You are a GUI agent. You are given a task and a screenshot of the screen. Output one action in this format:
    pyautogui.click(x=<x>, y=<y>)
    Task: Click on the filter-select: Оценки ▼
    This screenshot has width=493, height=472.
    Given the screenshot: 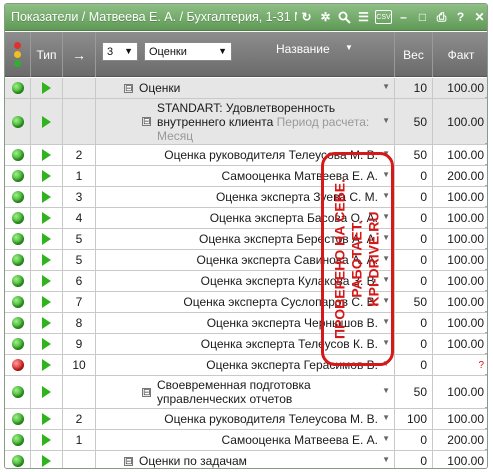 What is the action you would take?
    pyautogui.click(x=188, y=51)
    